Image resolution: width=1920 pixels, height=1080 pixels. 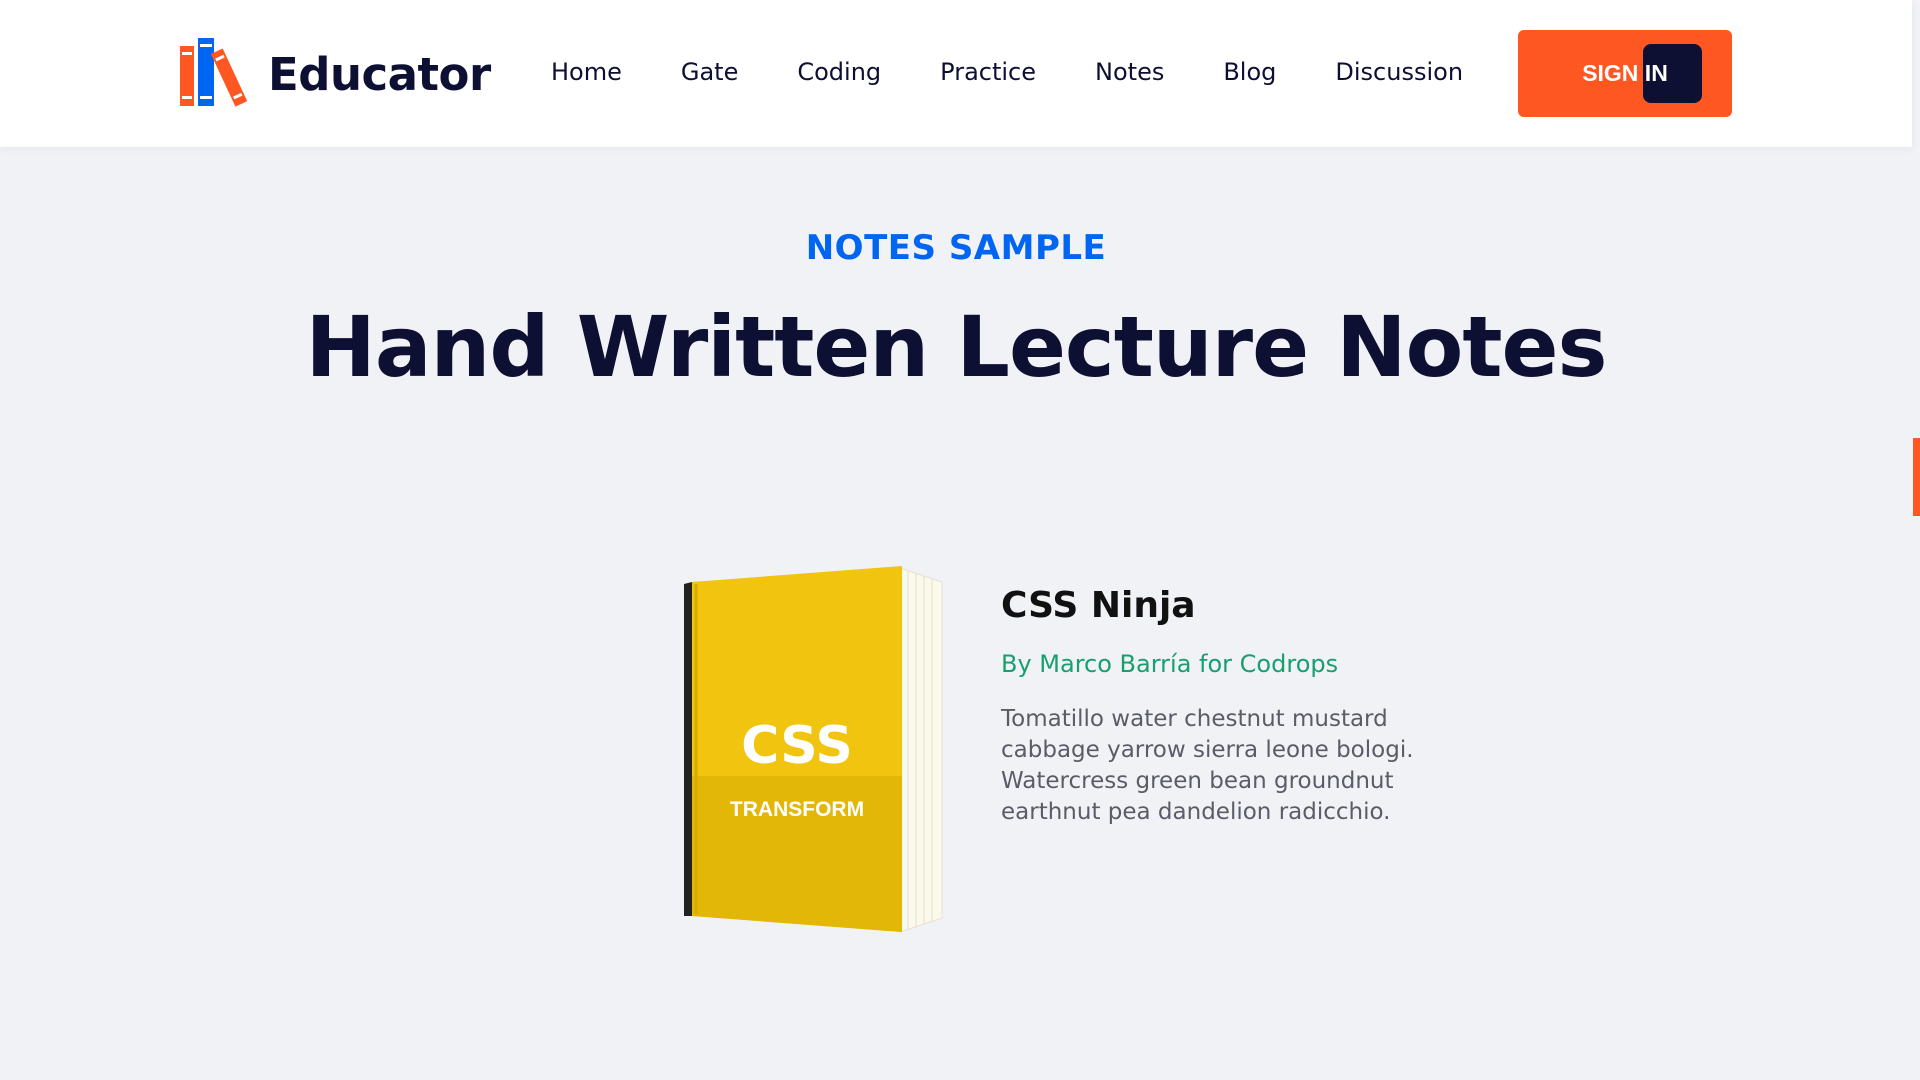 I want to click on book-cover-title: CSS, so click(x=797, y=746).